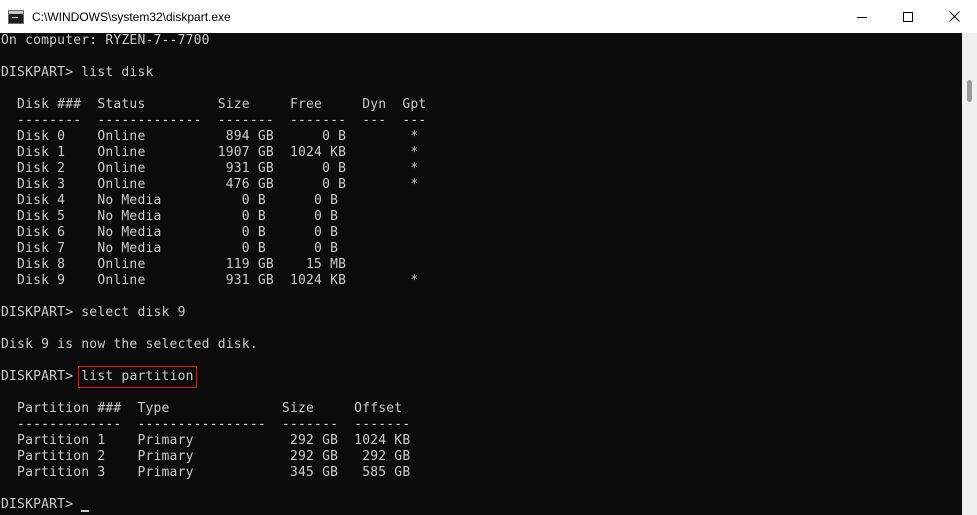 The image size is (977, 515). I want to click on window-title: C:\WINDOWS\system32\diskpart.exe, so click(131, 16).